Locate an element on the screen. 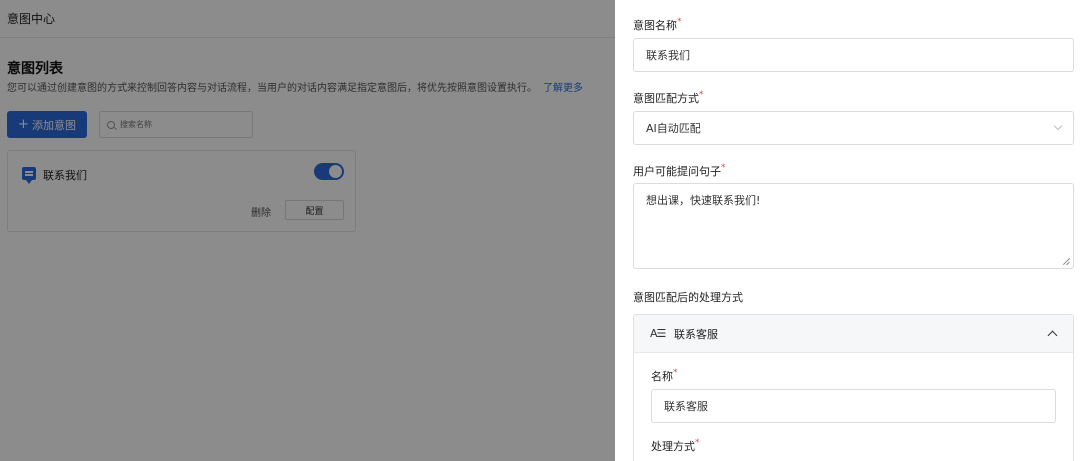  sentences-label-text: 用户可能提问句子 is located at coordinates (677, 171).